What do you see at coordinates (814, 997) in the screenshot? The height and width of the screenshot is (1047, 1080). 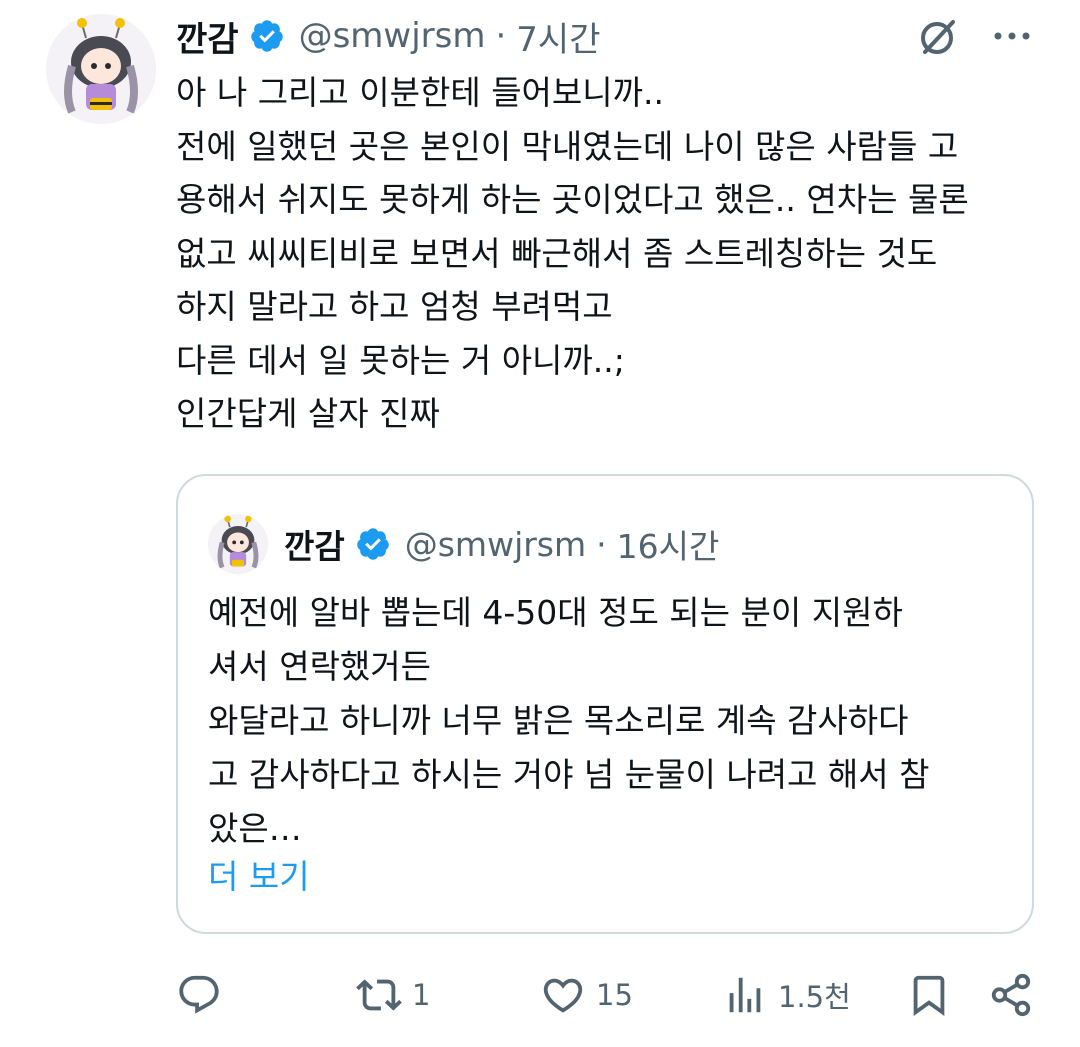 I see `views-count: 1.5천` at bounding box center [814, 997].